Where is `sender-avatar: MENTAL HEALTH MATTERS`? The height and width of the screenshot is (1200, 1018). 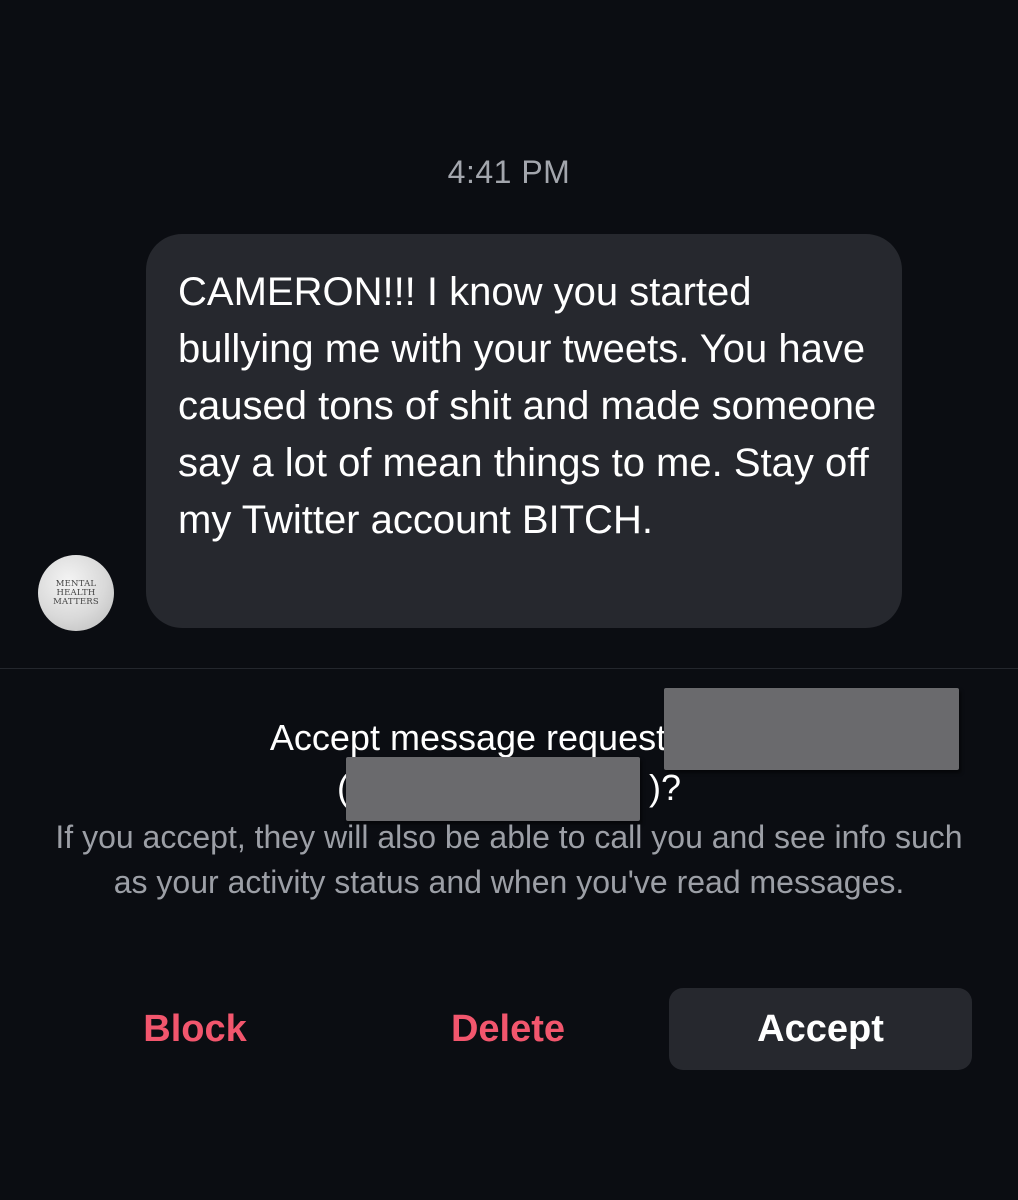
sender-avatar: MENTAL HEALTH MATTERS is located at coordinates (76, 593).